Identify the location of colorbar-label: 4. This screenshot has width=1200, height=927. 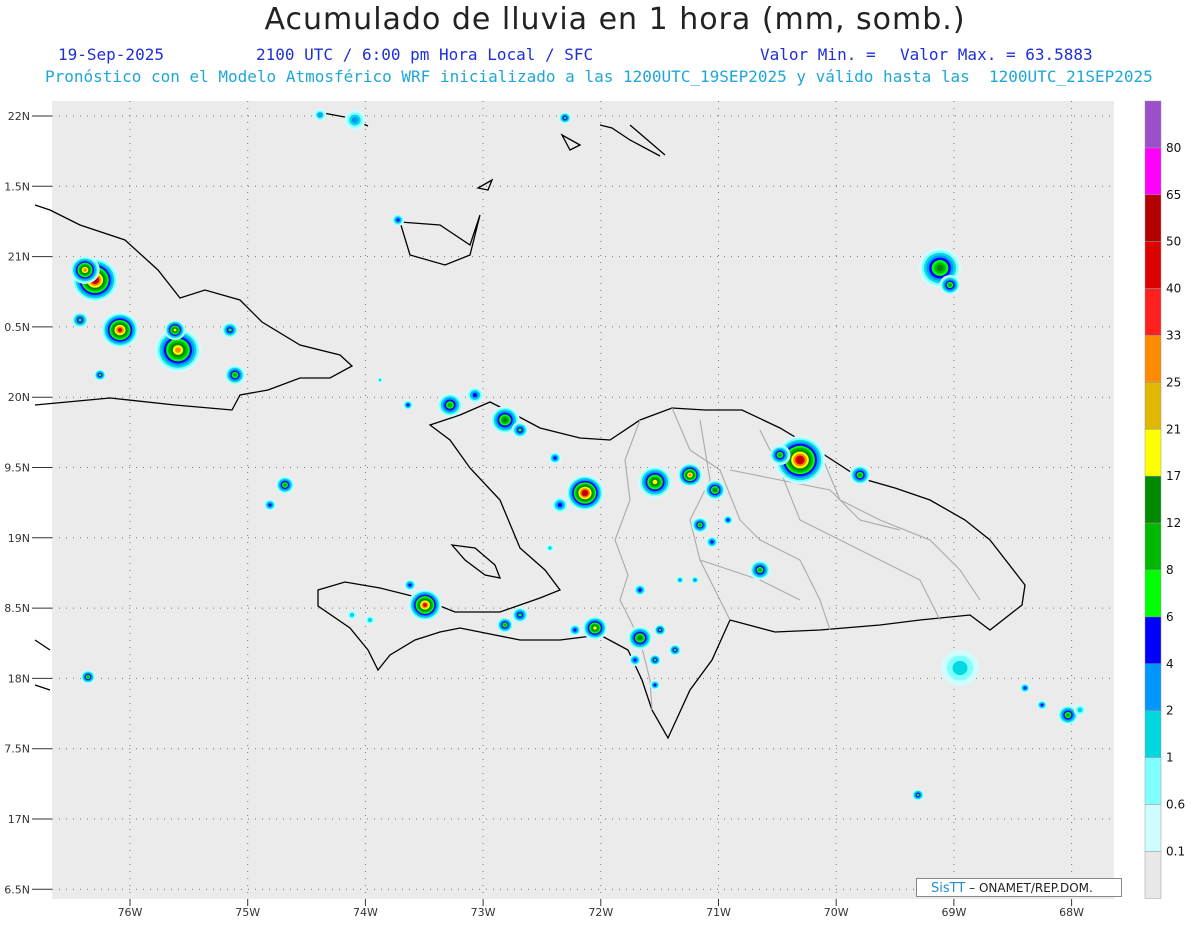
(1170, 664).